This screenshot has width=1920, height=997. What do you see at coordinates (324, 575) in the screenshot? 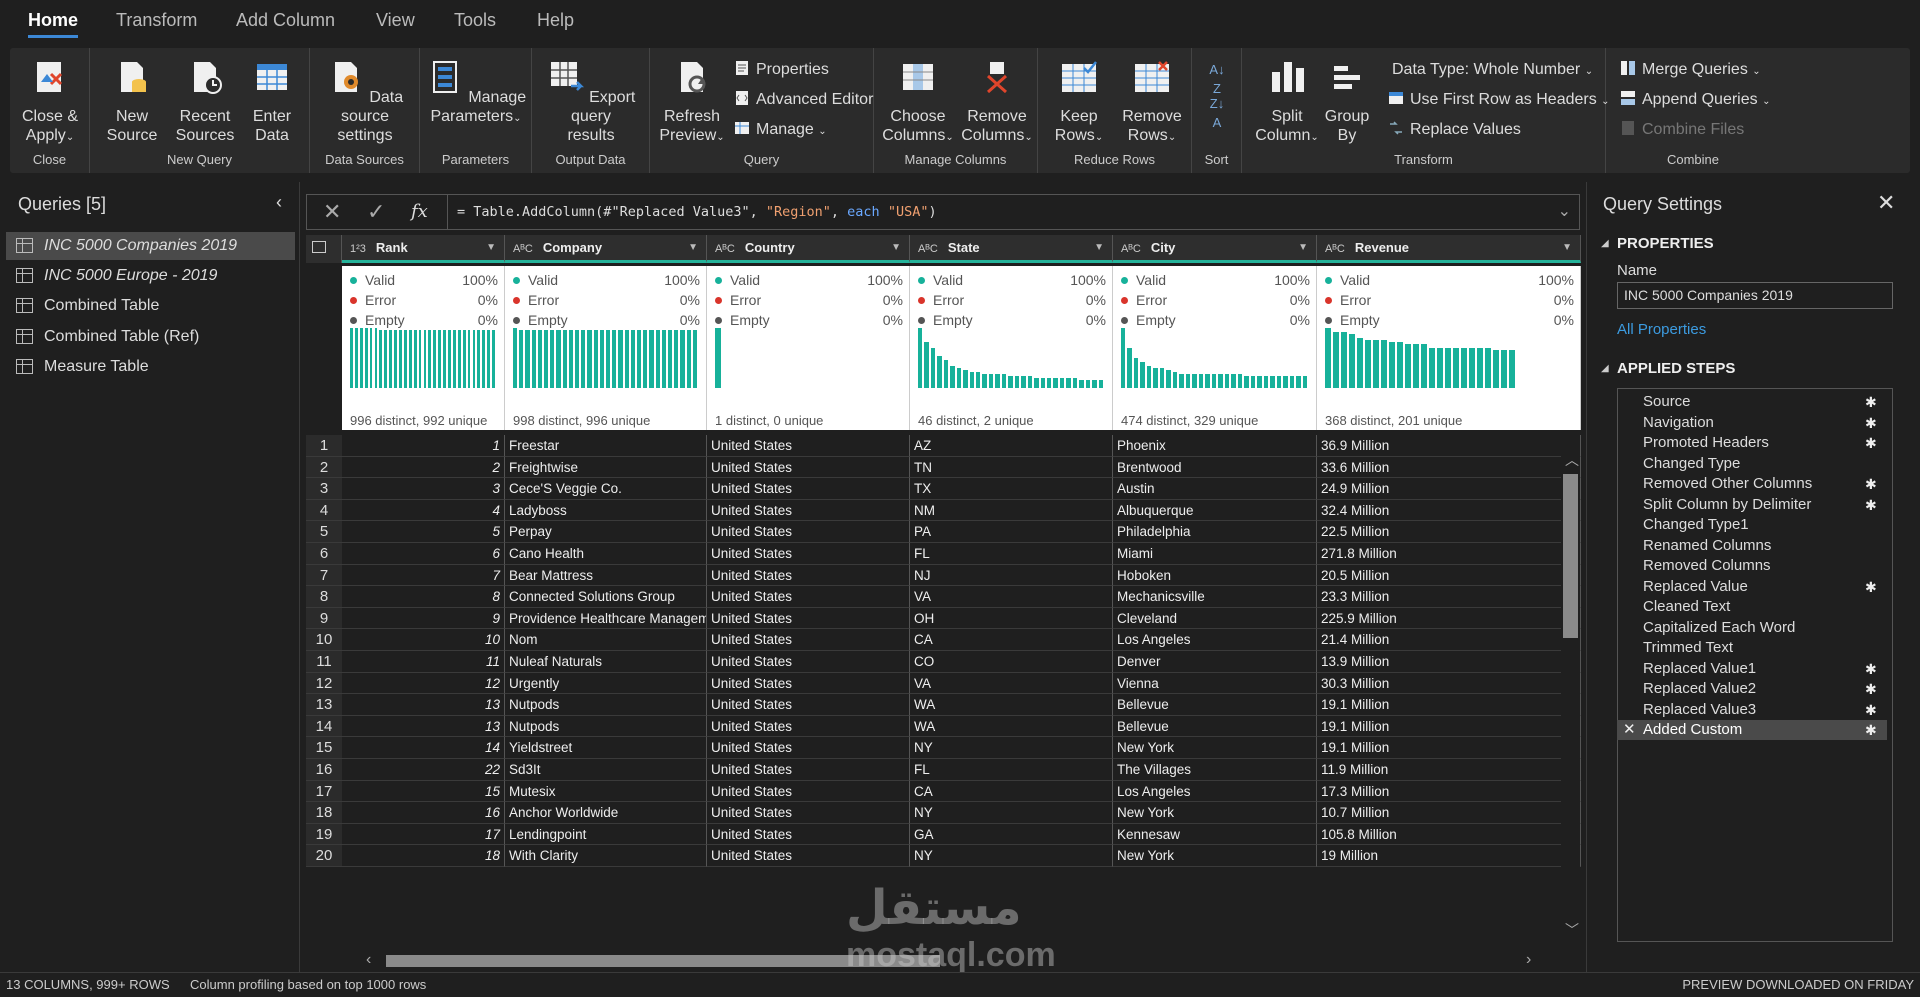
I see `row-number: 7` at bounding box center [324, 575].